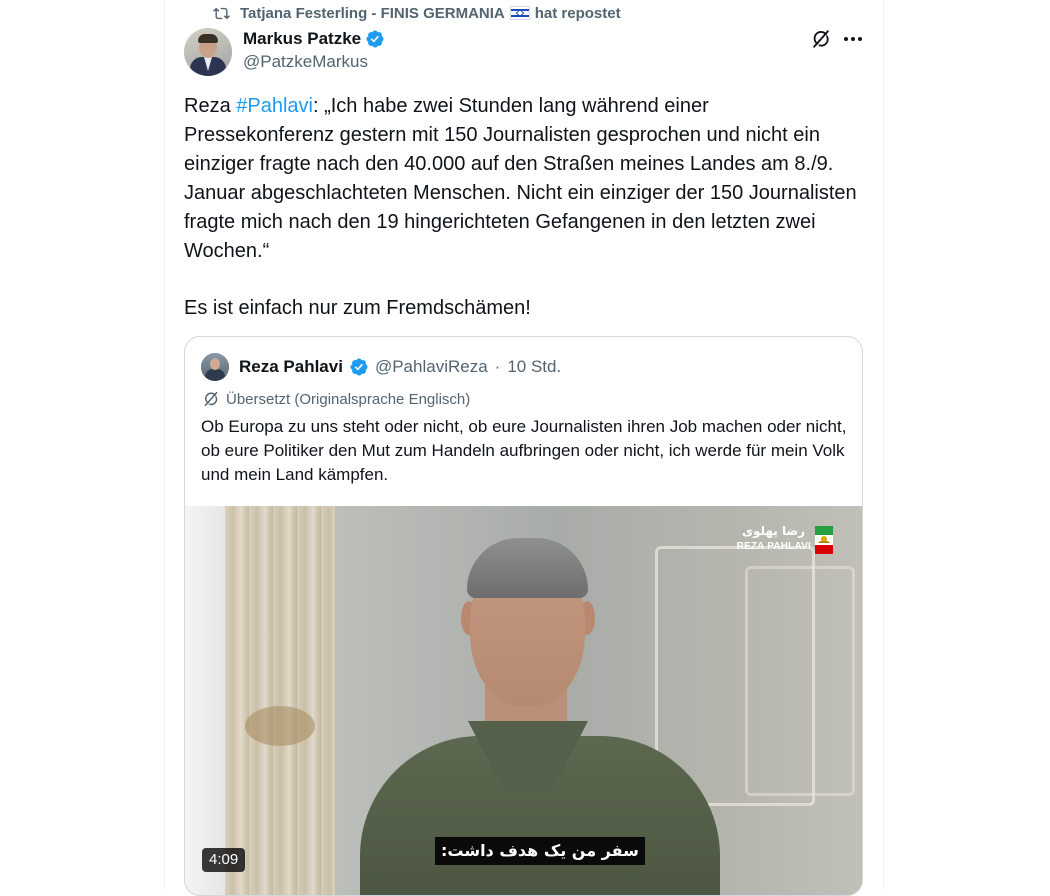 The height and width of the screenshot is (896, 1050). I want to click on reposter-name: Tatjana Festerling - FINIS GERMANIA, so click(372, 13).